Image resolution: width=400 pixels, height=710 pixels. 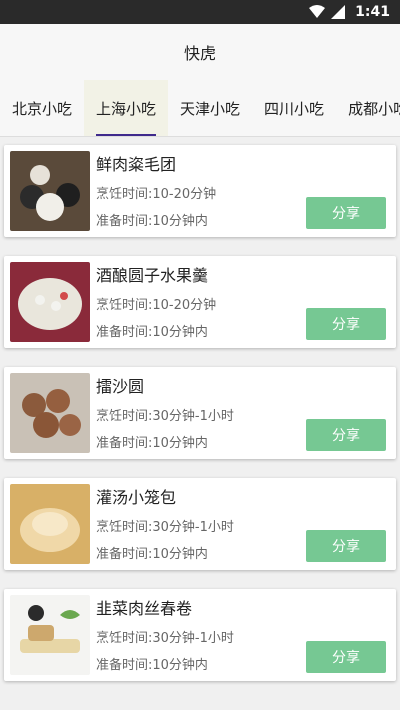 I want to click on list-item: 擂沙圆 烹饪时间:30分钟-1小时 准备时间:10分钟内 分享, so click(x=200, y=413).